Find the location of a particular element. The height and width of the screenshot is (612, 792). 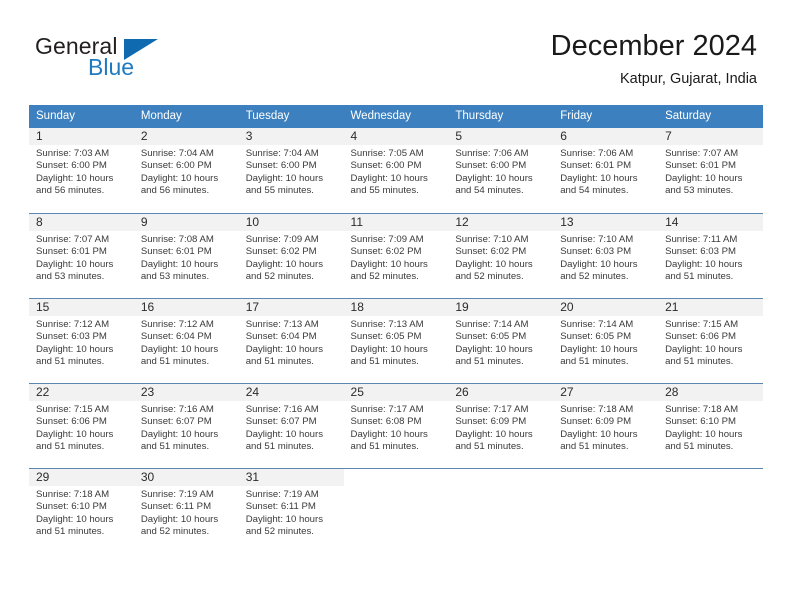

day-detail-sunrise: Sunrise: 7:06 AM is located at coordinates (597, 153).